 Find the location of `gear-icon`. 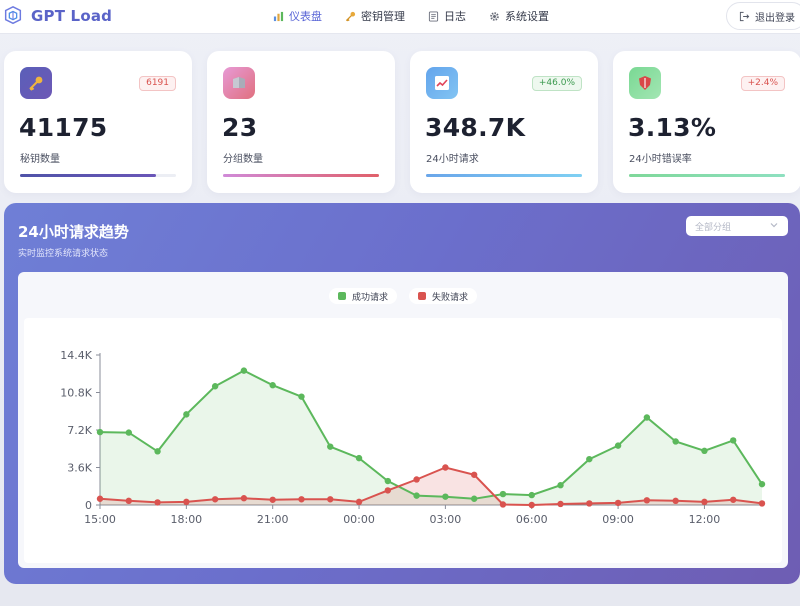

gear-icon is located at coordinates (494, 16).